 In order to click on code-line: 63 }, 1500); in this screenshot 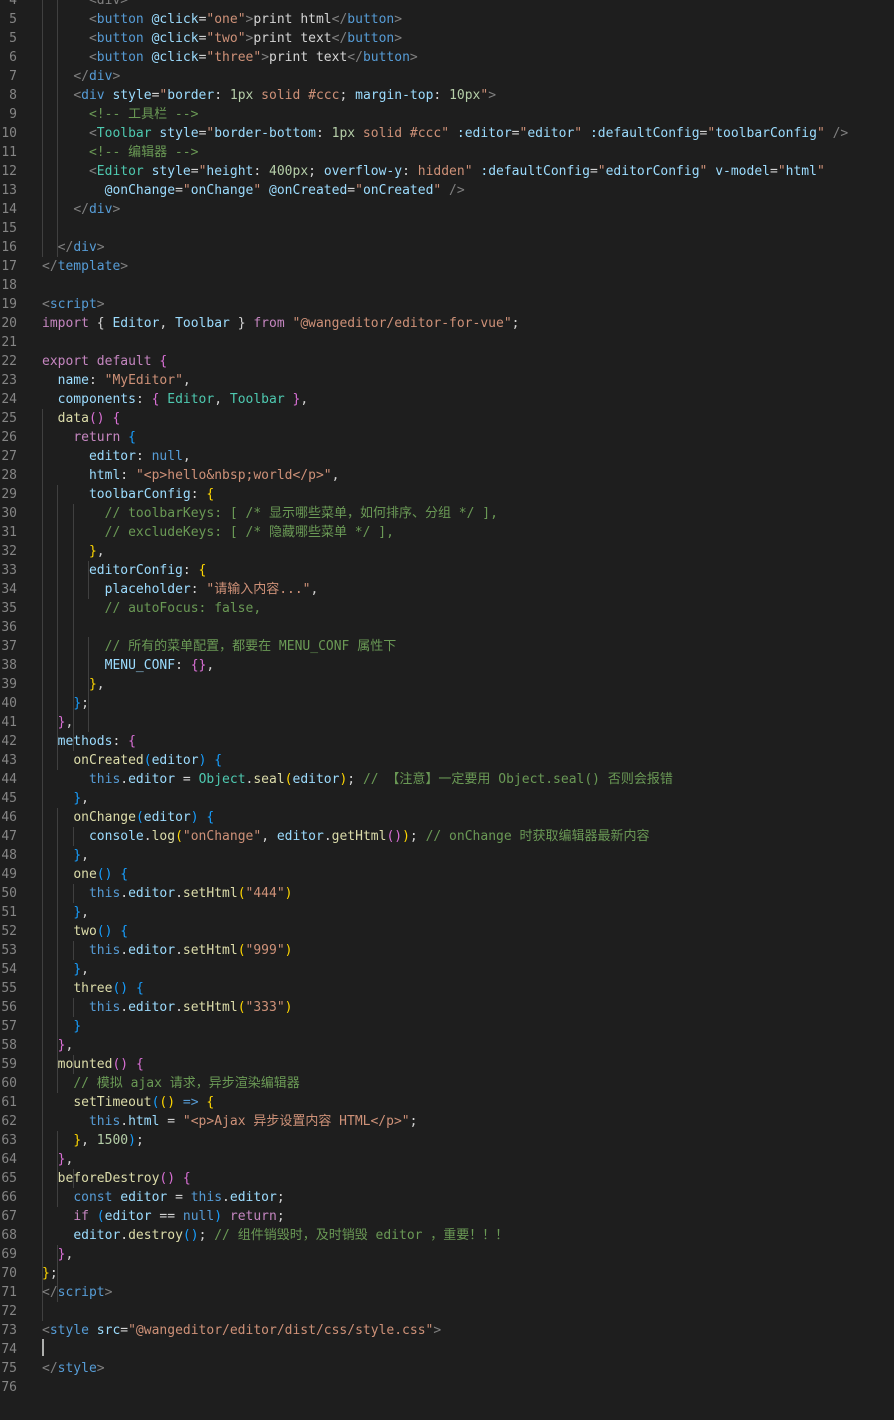, I will do `click(447, 1140)`.